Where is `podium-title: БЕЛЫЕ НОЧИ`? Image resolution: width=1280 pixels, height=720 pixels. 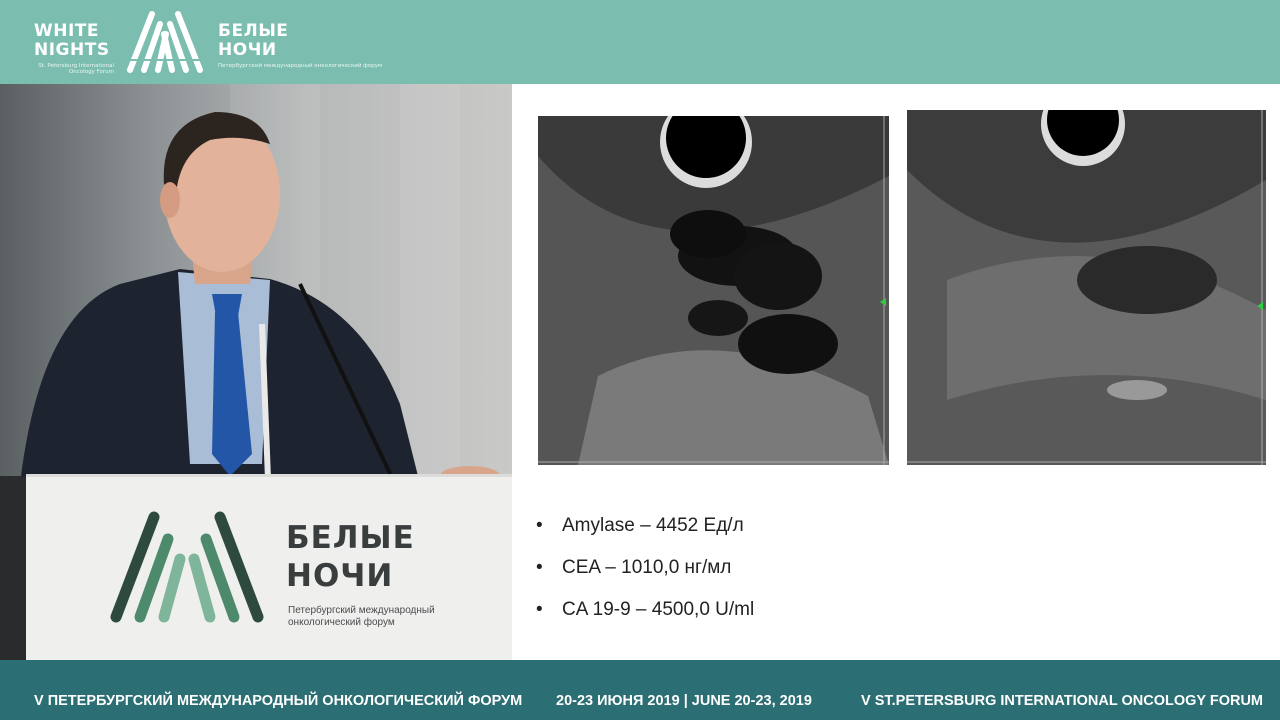
podium-title: БЕЛЫЕ НОЧИ is located at coordinates (350, 557).